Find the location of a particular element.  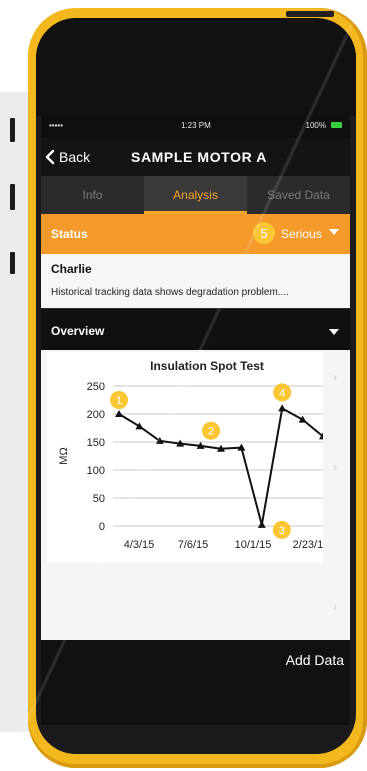

y-axis-label: MΩ is located at coordinates (64, 455).